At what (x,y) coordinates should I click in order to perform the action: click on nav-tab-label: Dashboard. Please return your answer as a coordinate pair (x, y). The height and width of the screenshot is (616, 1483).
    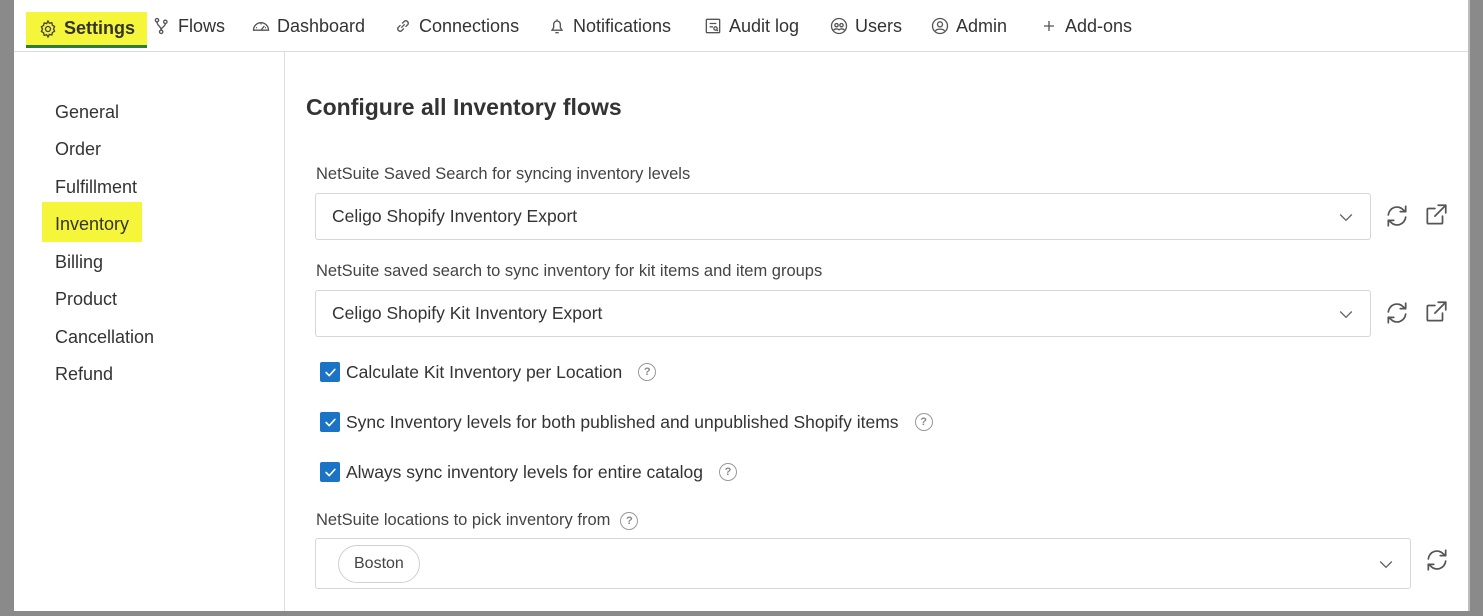
    Looking at the image, I should click on (321, 25).